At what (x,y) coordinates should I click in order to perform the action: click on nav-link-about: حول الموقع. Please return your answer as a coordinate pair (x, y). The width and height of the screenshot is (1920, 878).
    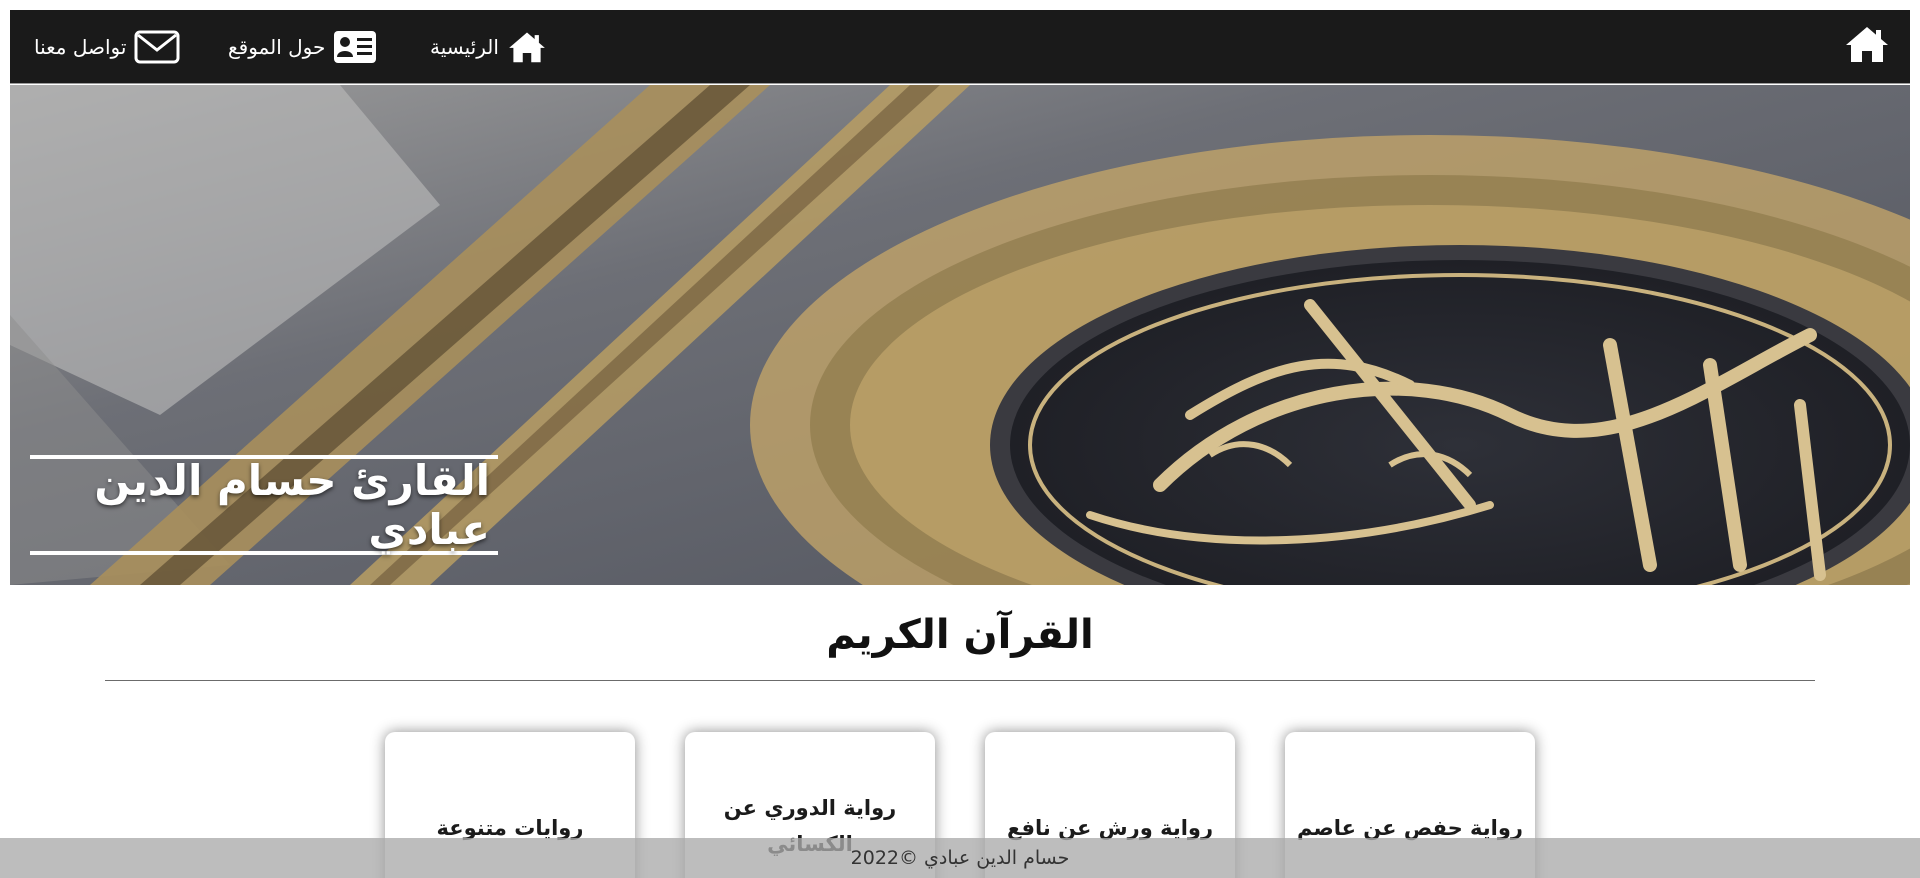
    Looking at the image, I should click on (302, 47).